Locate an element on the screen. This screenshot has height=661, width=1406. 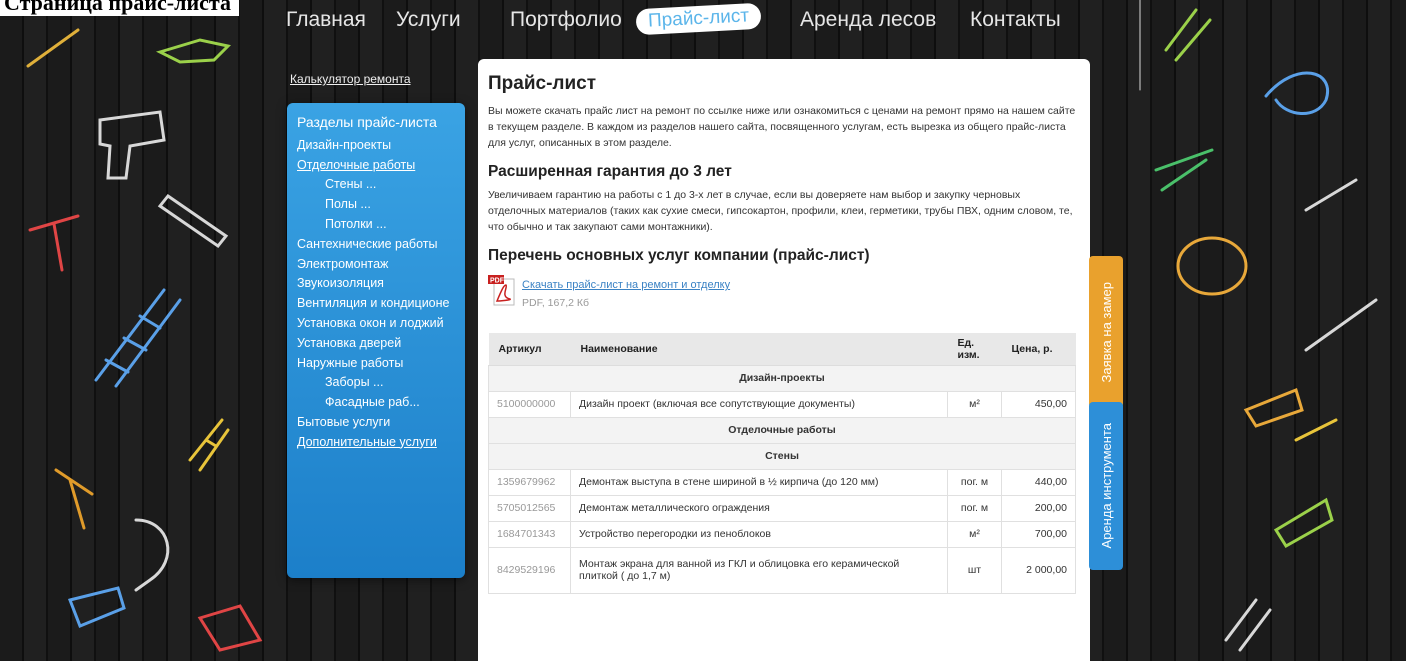
cell-name: Устройство перегородки из пеноблоков is located at coordinates (759, 534).